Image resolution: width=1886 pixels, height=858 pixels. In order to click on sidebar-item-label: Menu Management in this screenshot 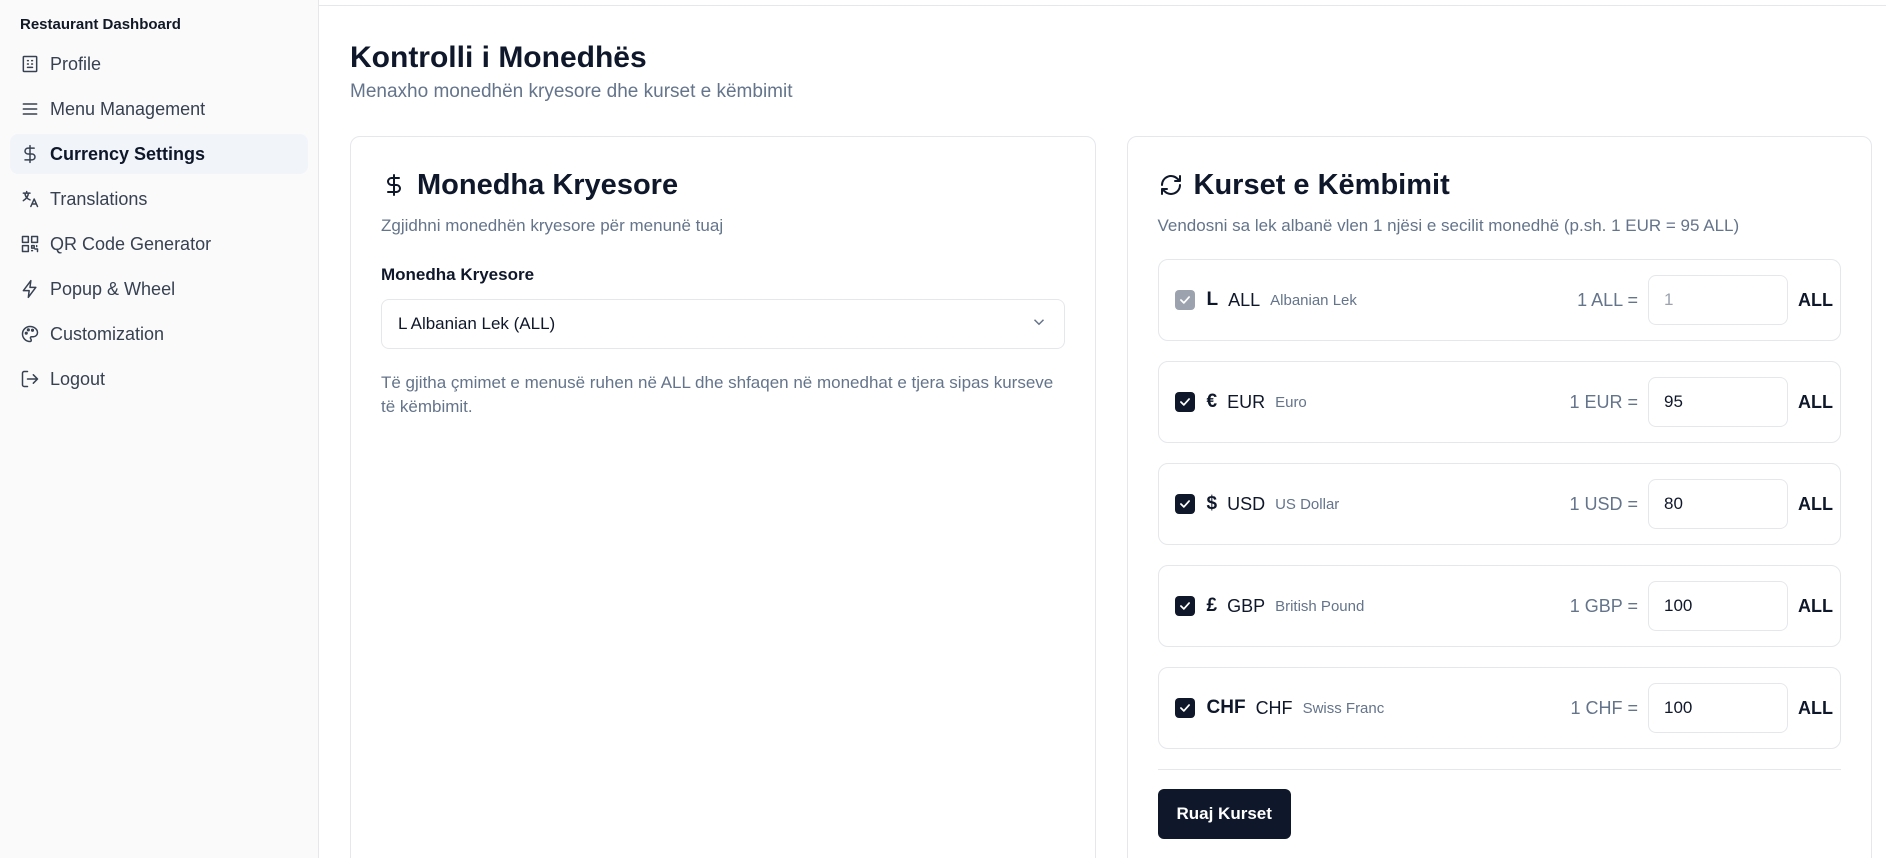, I will do `click(128, 108)`.